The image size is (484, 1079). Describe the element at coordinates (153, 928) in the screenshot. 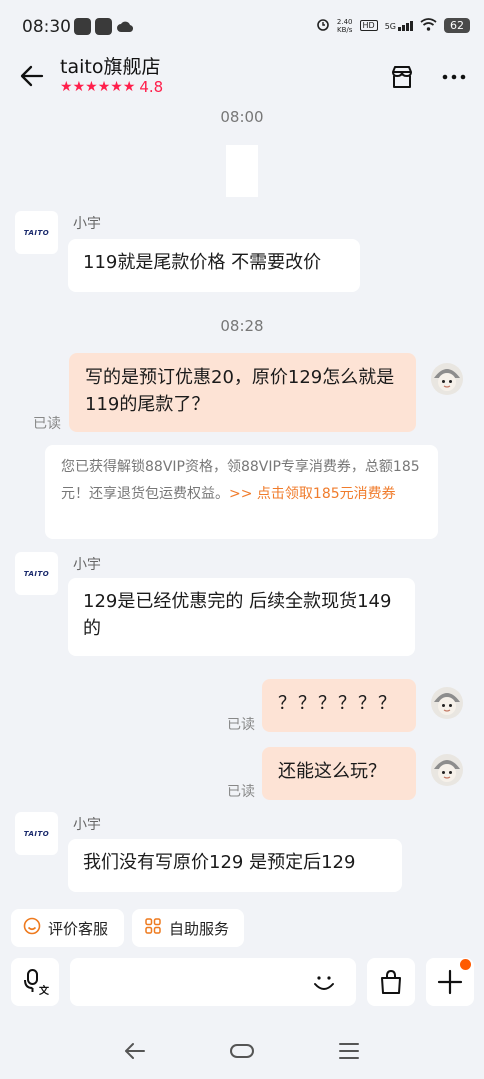

I see `grid-icon` at that location.